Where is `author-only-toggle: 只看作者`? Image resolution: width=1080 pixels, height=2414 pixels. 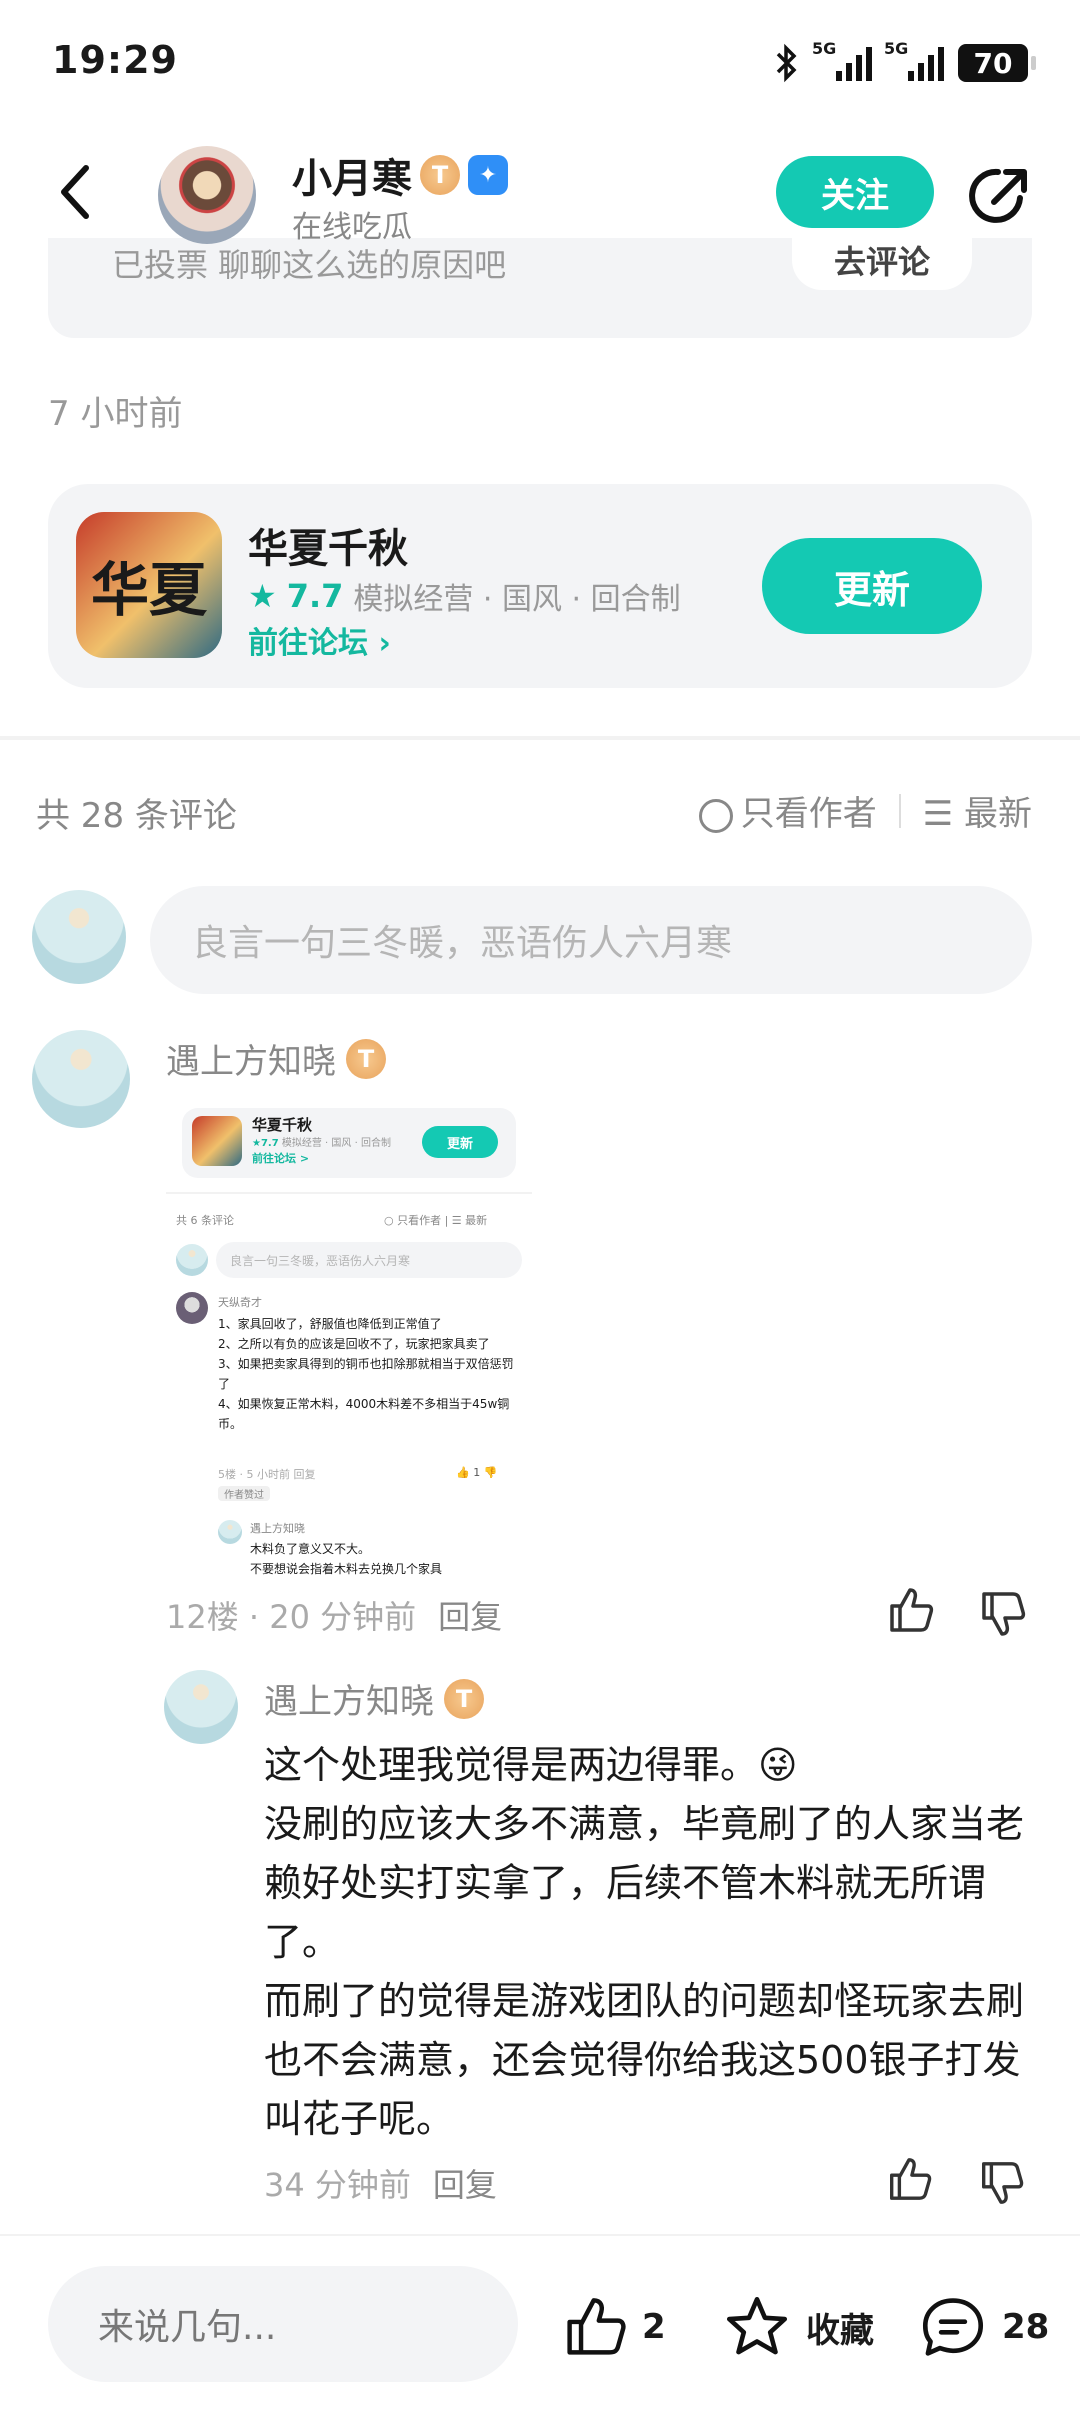
author-only-toggle: 只看作者 is located at coordinates (787, 810).